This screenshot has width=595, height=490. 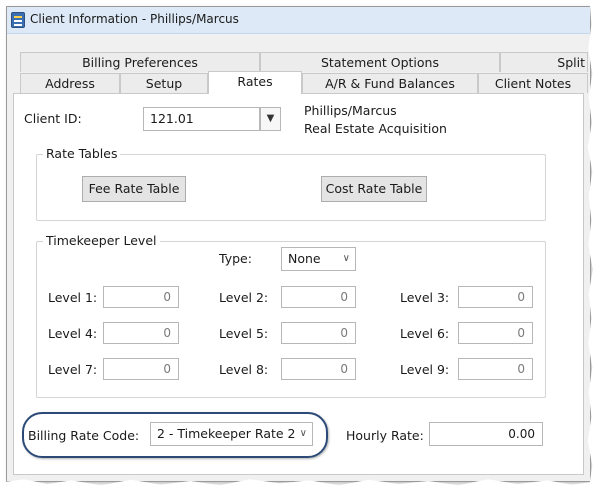 I want to click on client-id-dropdown-button: ▼, so click(x=270, y=119).